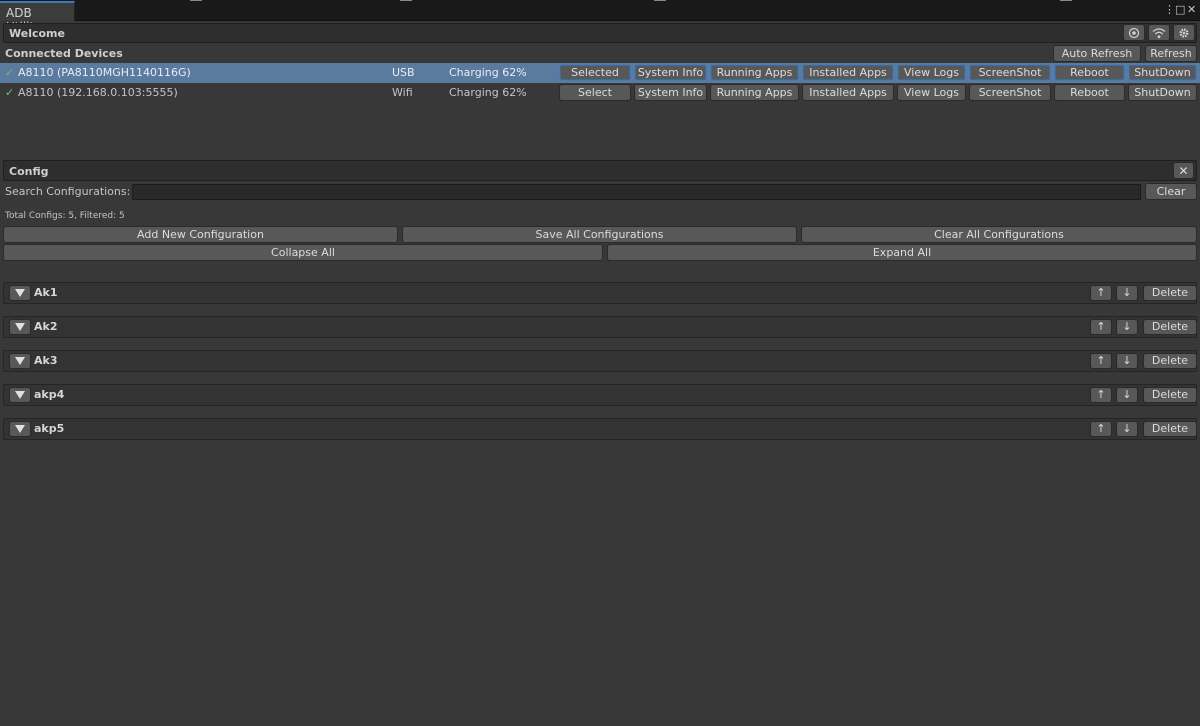  Describe the element at coordinates (600, 170) in the screenshot. I see `config-bar: Config` at that location.